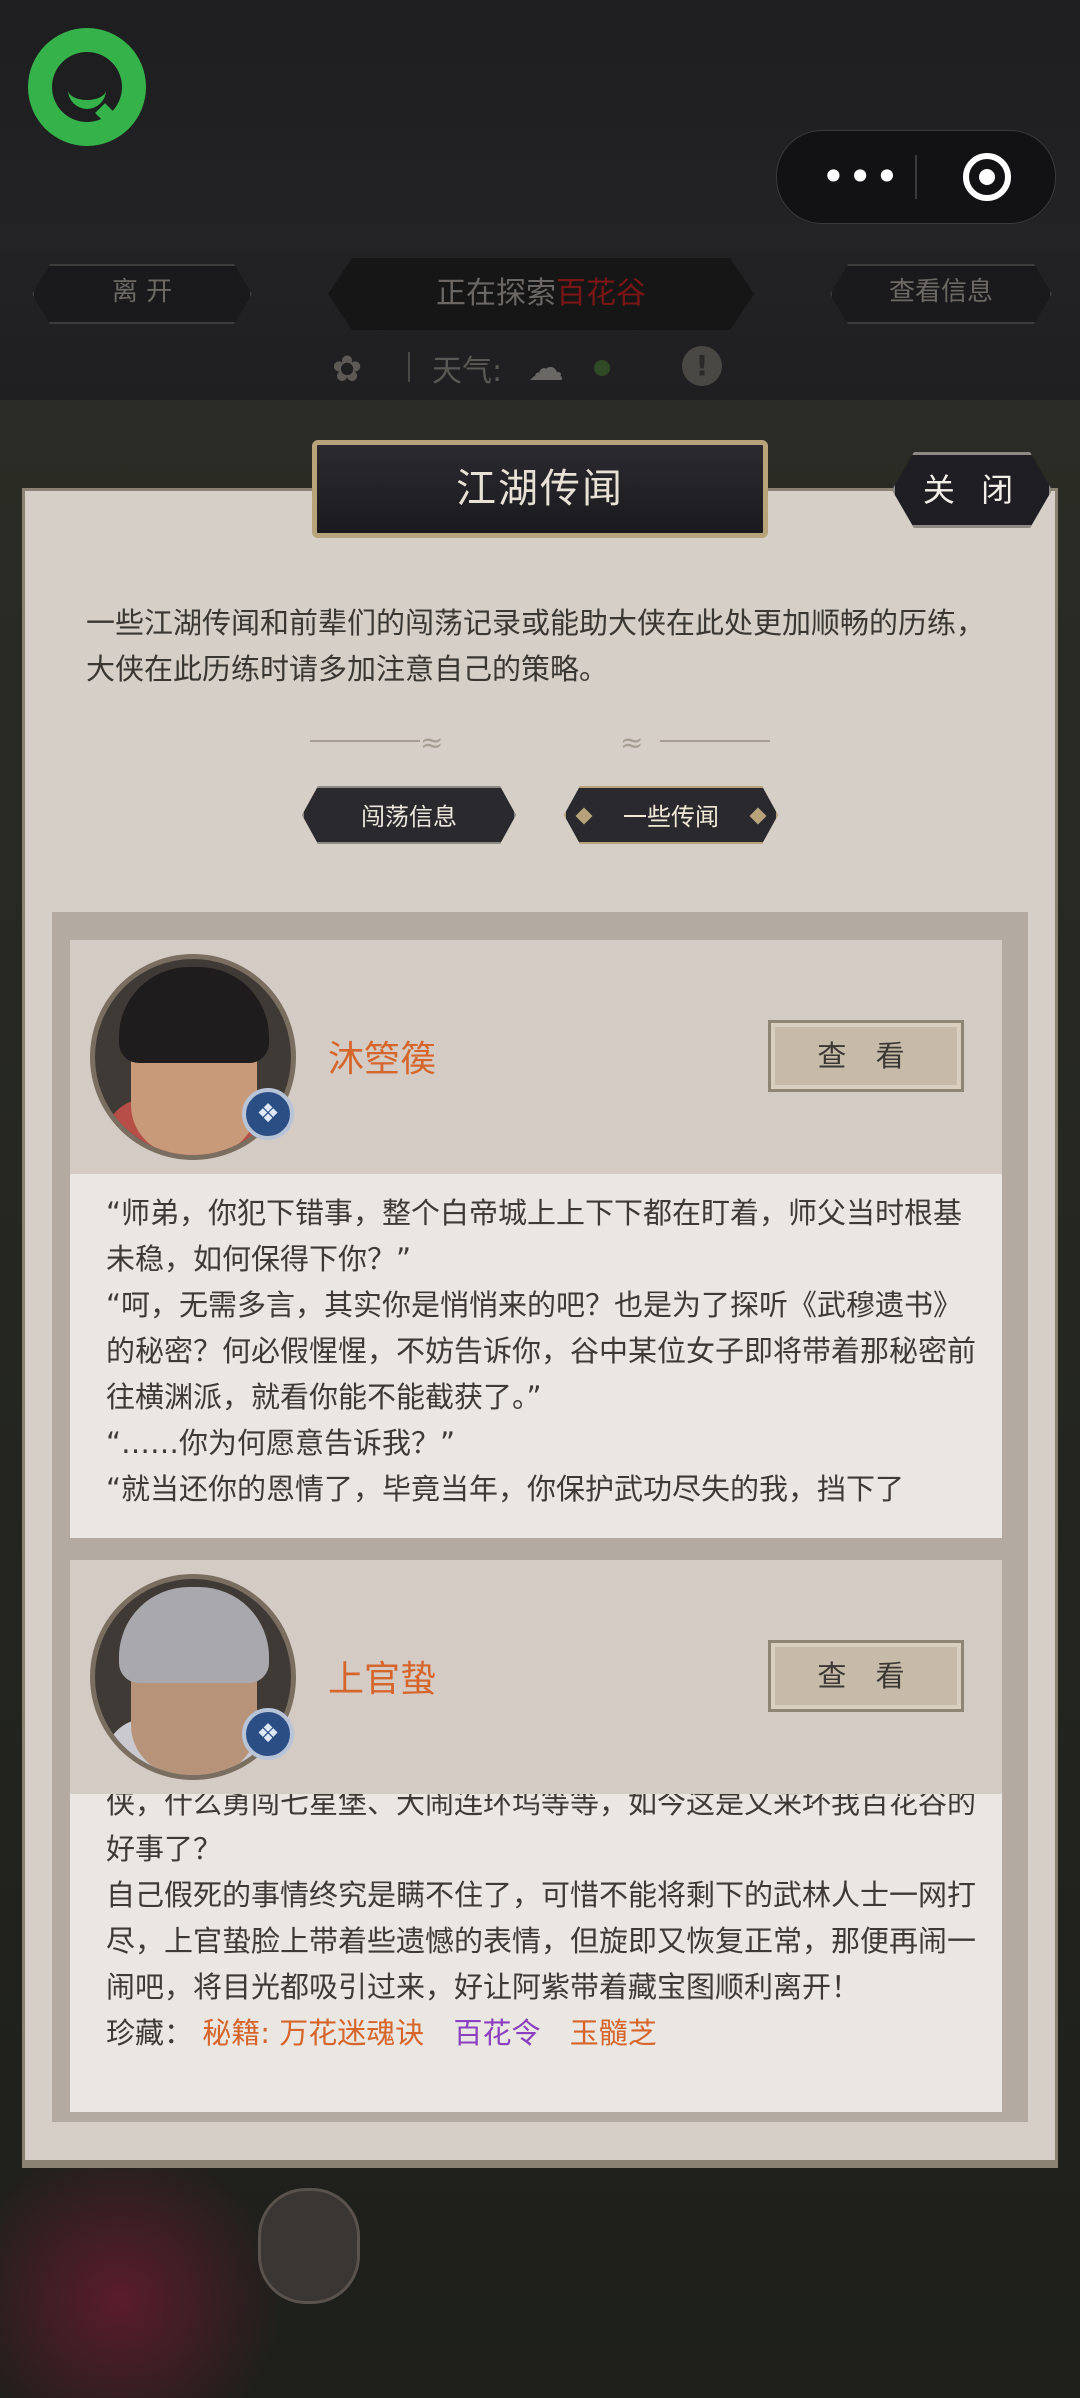  What do you see at coordinates (496, 2033) in the screenshot?
I see `treasure-item: 百花令` at bounding box center [496, 2033].